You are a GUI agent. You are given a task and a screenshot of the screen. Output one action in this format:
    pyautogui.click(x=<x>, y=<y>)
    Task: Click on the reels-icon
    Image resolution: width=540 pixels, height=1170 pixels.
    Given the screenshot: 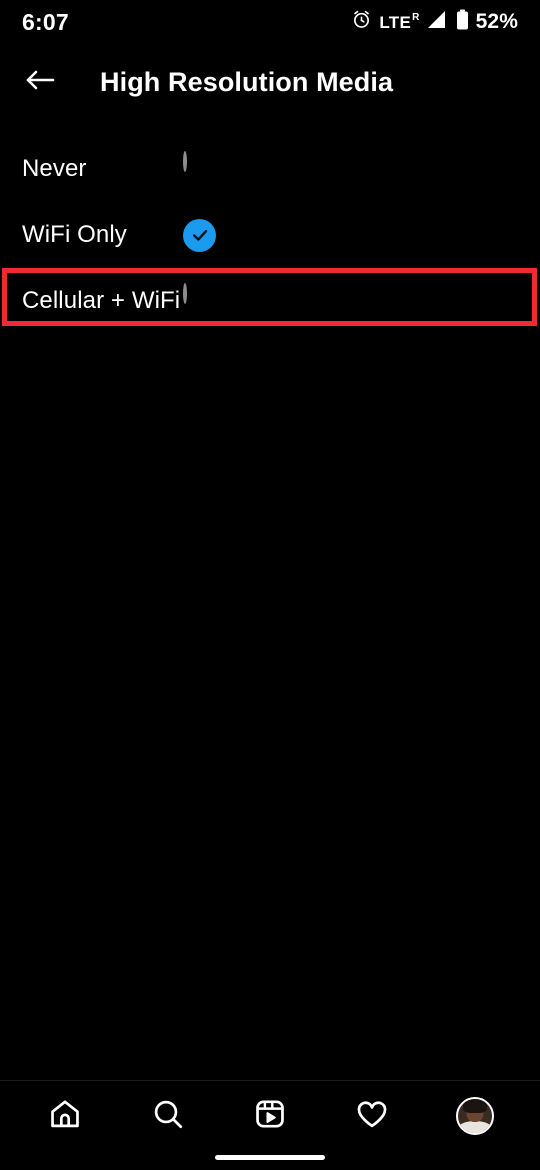 What is the action you would take?
    pyautogui.click(x=270, y=1116)
    